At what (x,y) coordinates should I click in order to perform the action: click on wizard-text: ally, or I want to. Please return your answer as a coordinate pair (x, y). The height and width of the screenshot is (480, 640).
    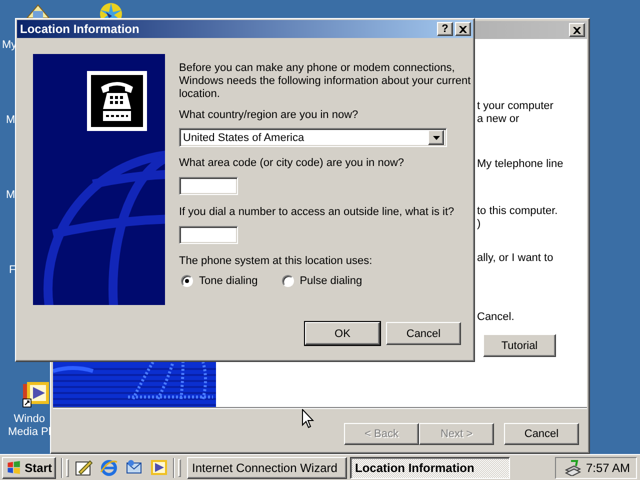
    Looking at the image, I should click on (515, 258).